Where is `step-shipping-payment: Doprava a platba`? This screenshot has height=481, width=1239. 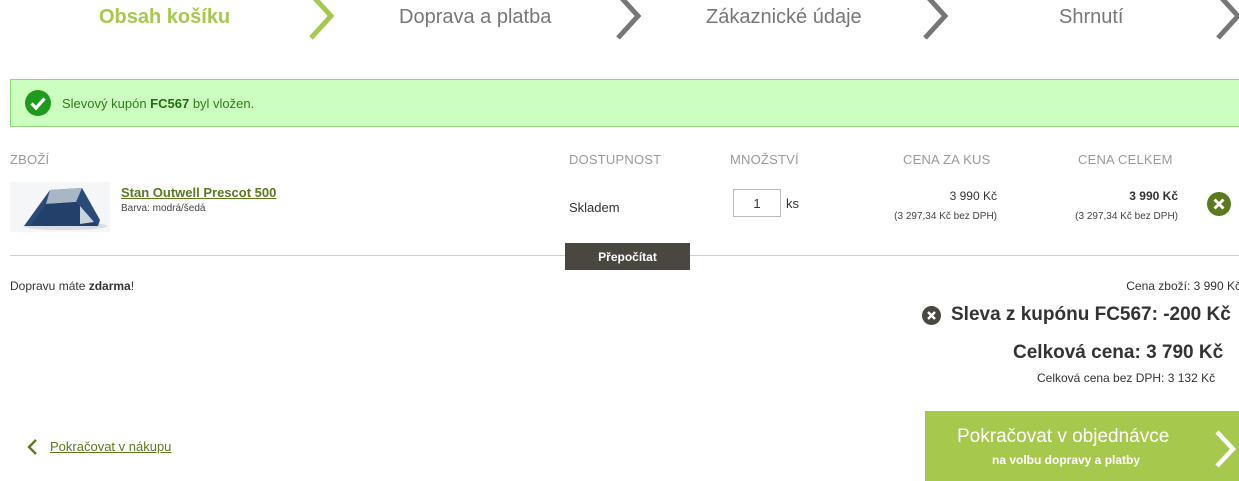
step-shipping-payment: Doprava a platba is located at coordinates (475, 18).